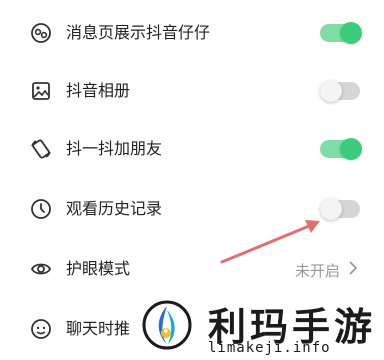 This screenshot has width=384, height=360. Describe the element at coordinates (114, 148) in the screenshot. I see `setting-label: 抖一抖加朋友` at that location.